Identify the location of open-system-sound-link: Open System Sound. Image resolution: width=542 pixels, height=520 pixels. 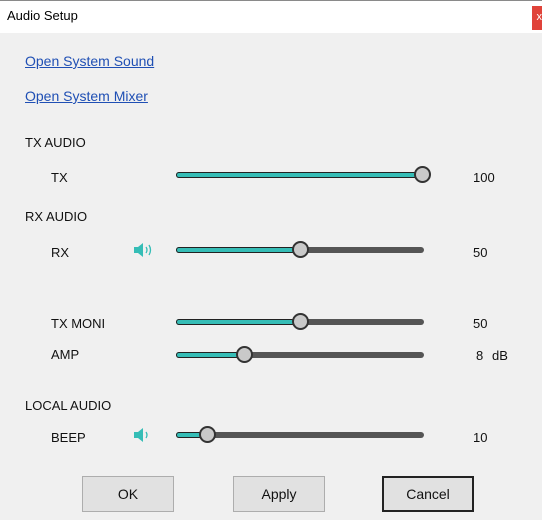
(89, 61).